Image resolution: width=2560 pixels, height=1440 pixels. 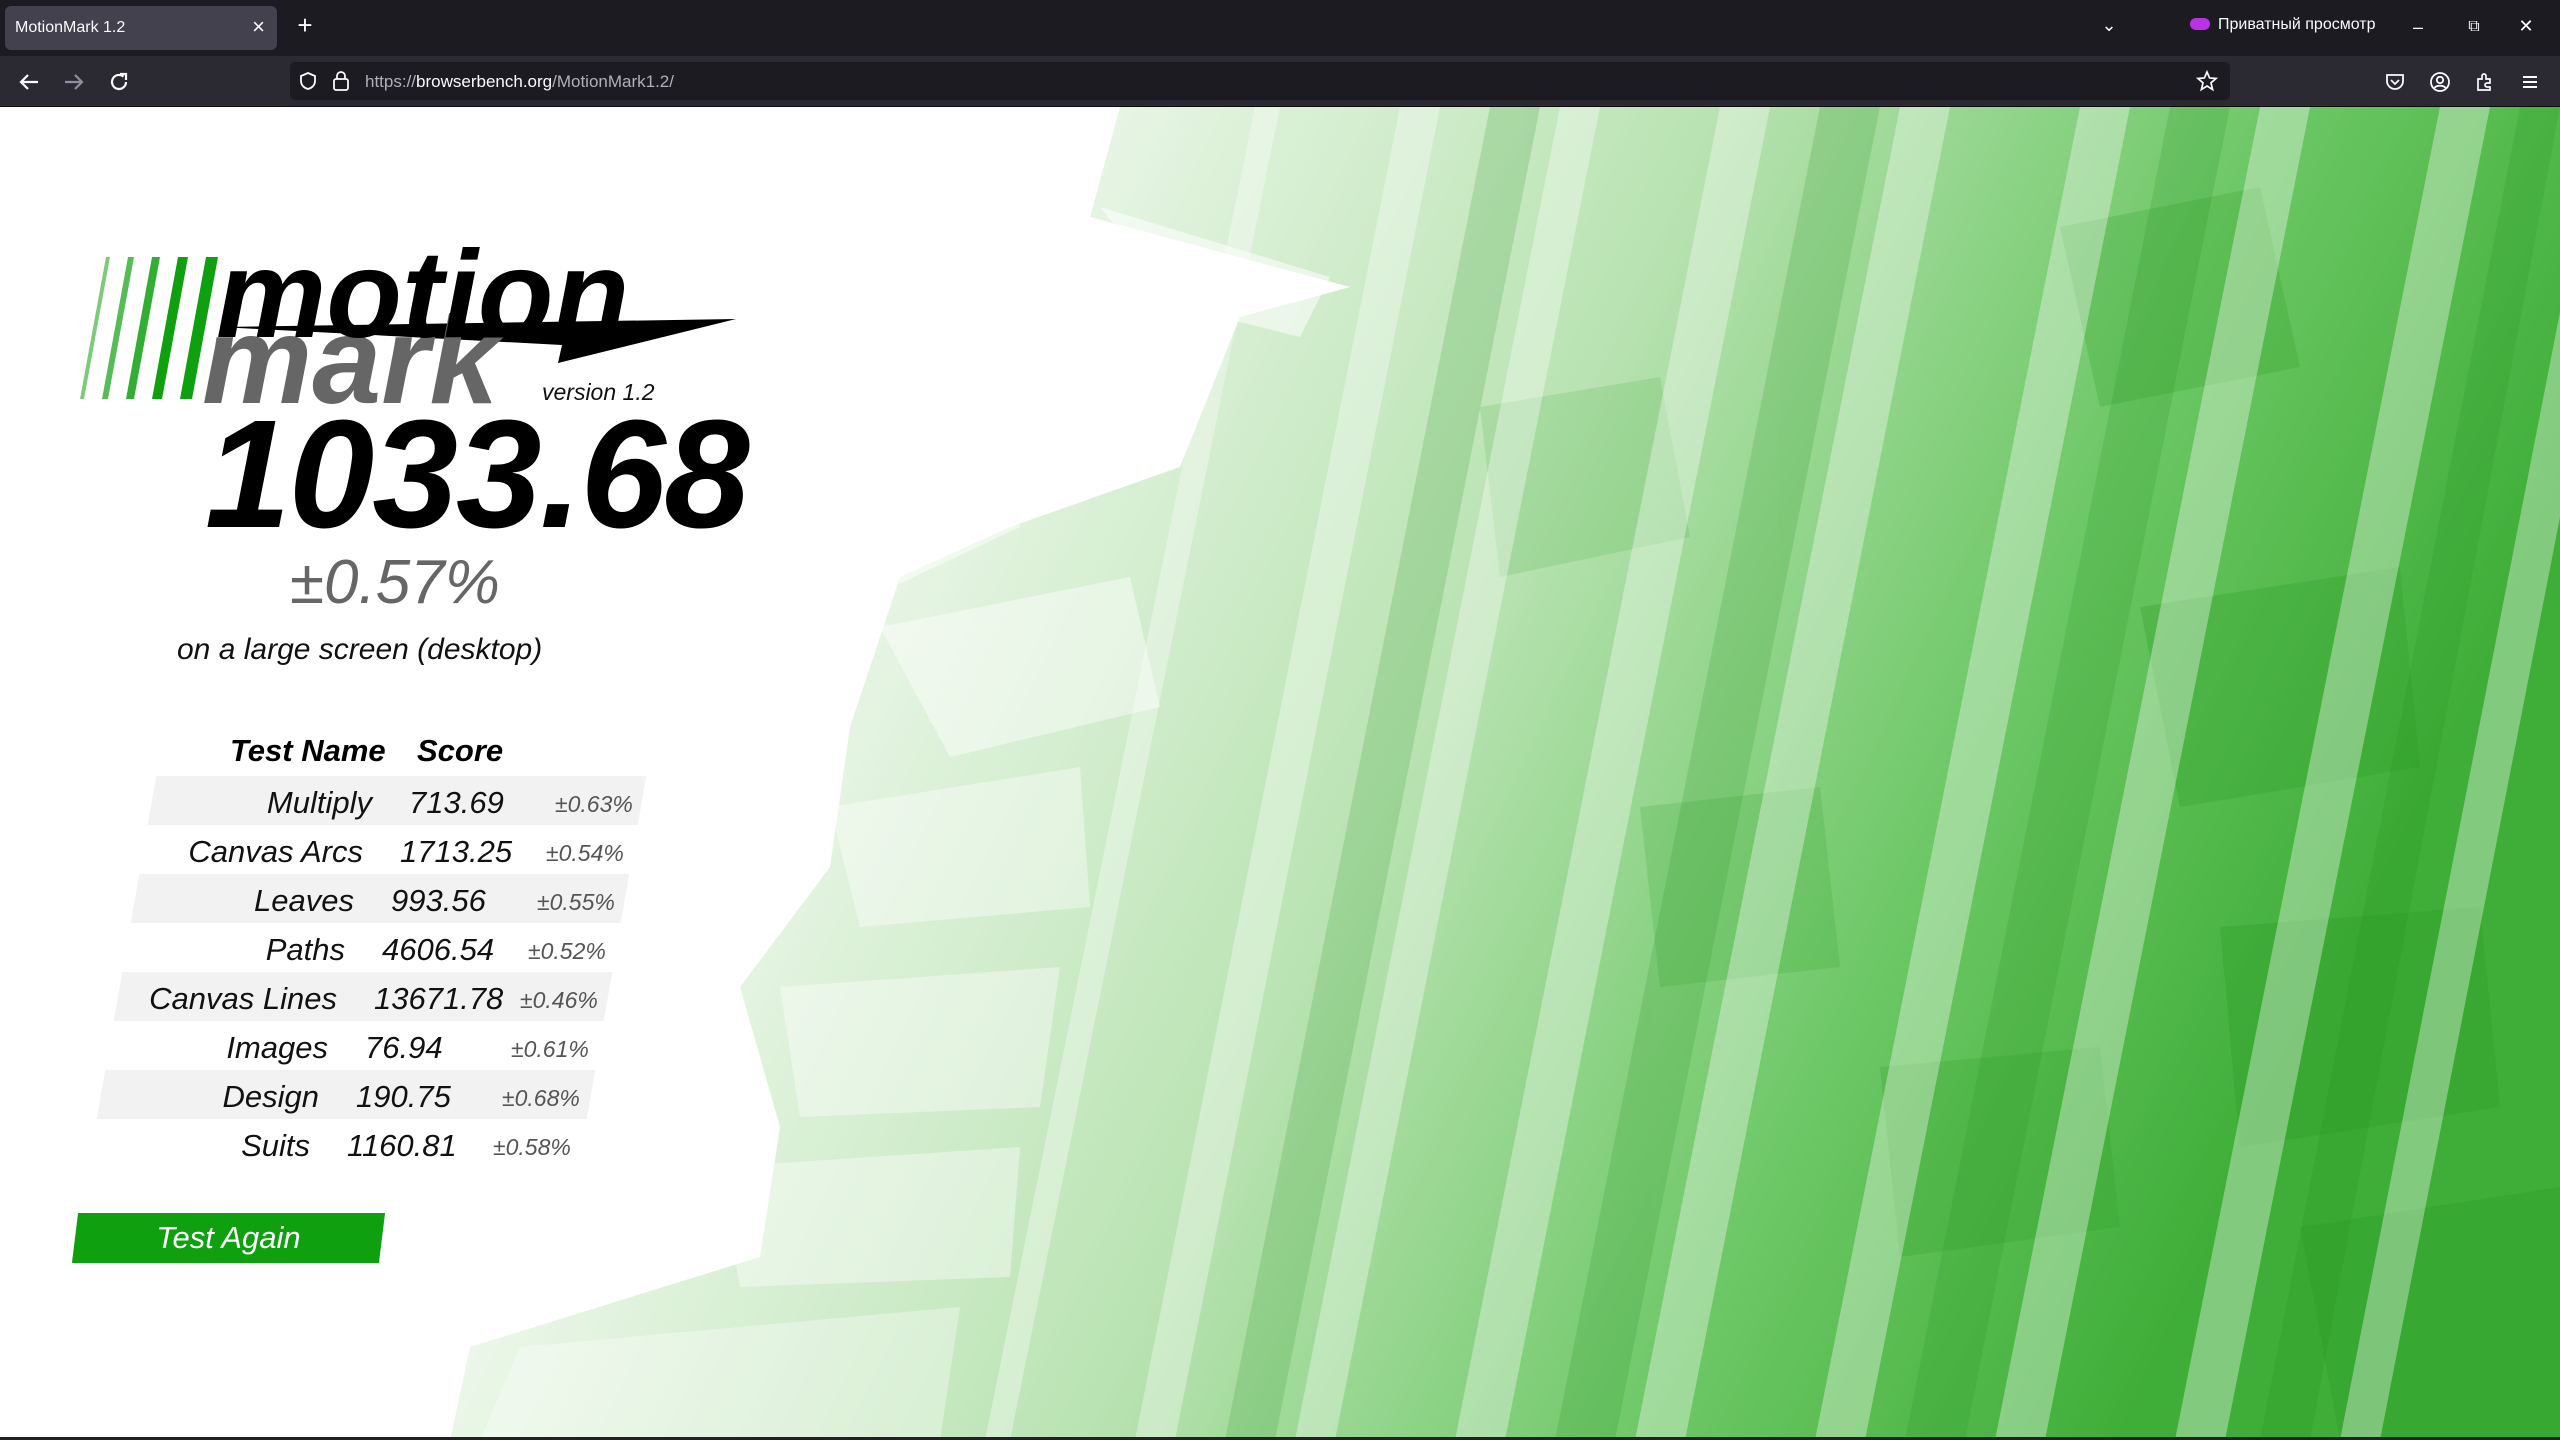 What do you see at coordinates (305, 25) in the screenshot?
I see `plus-icon: +` at bounding box center [305, 25].